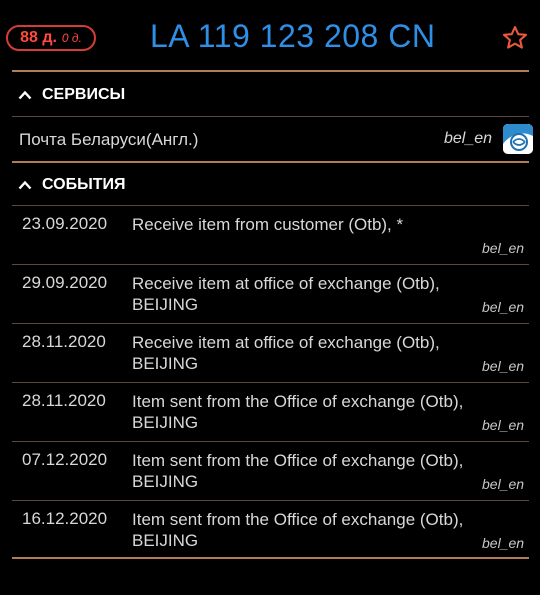  I want to click on services-section-header: СЕРВИСЫ, so click(71, 95).